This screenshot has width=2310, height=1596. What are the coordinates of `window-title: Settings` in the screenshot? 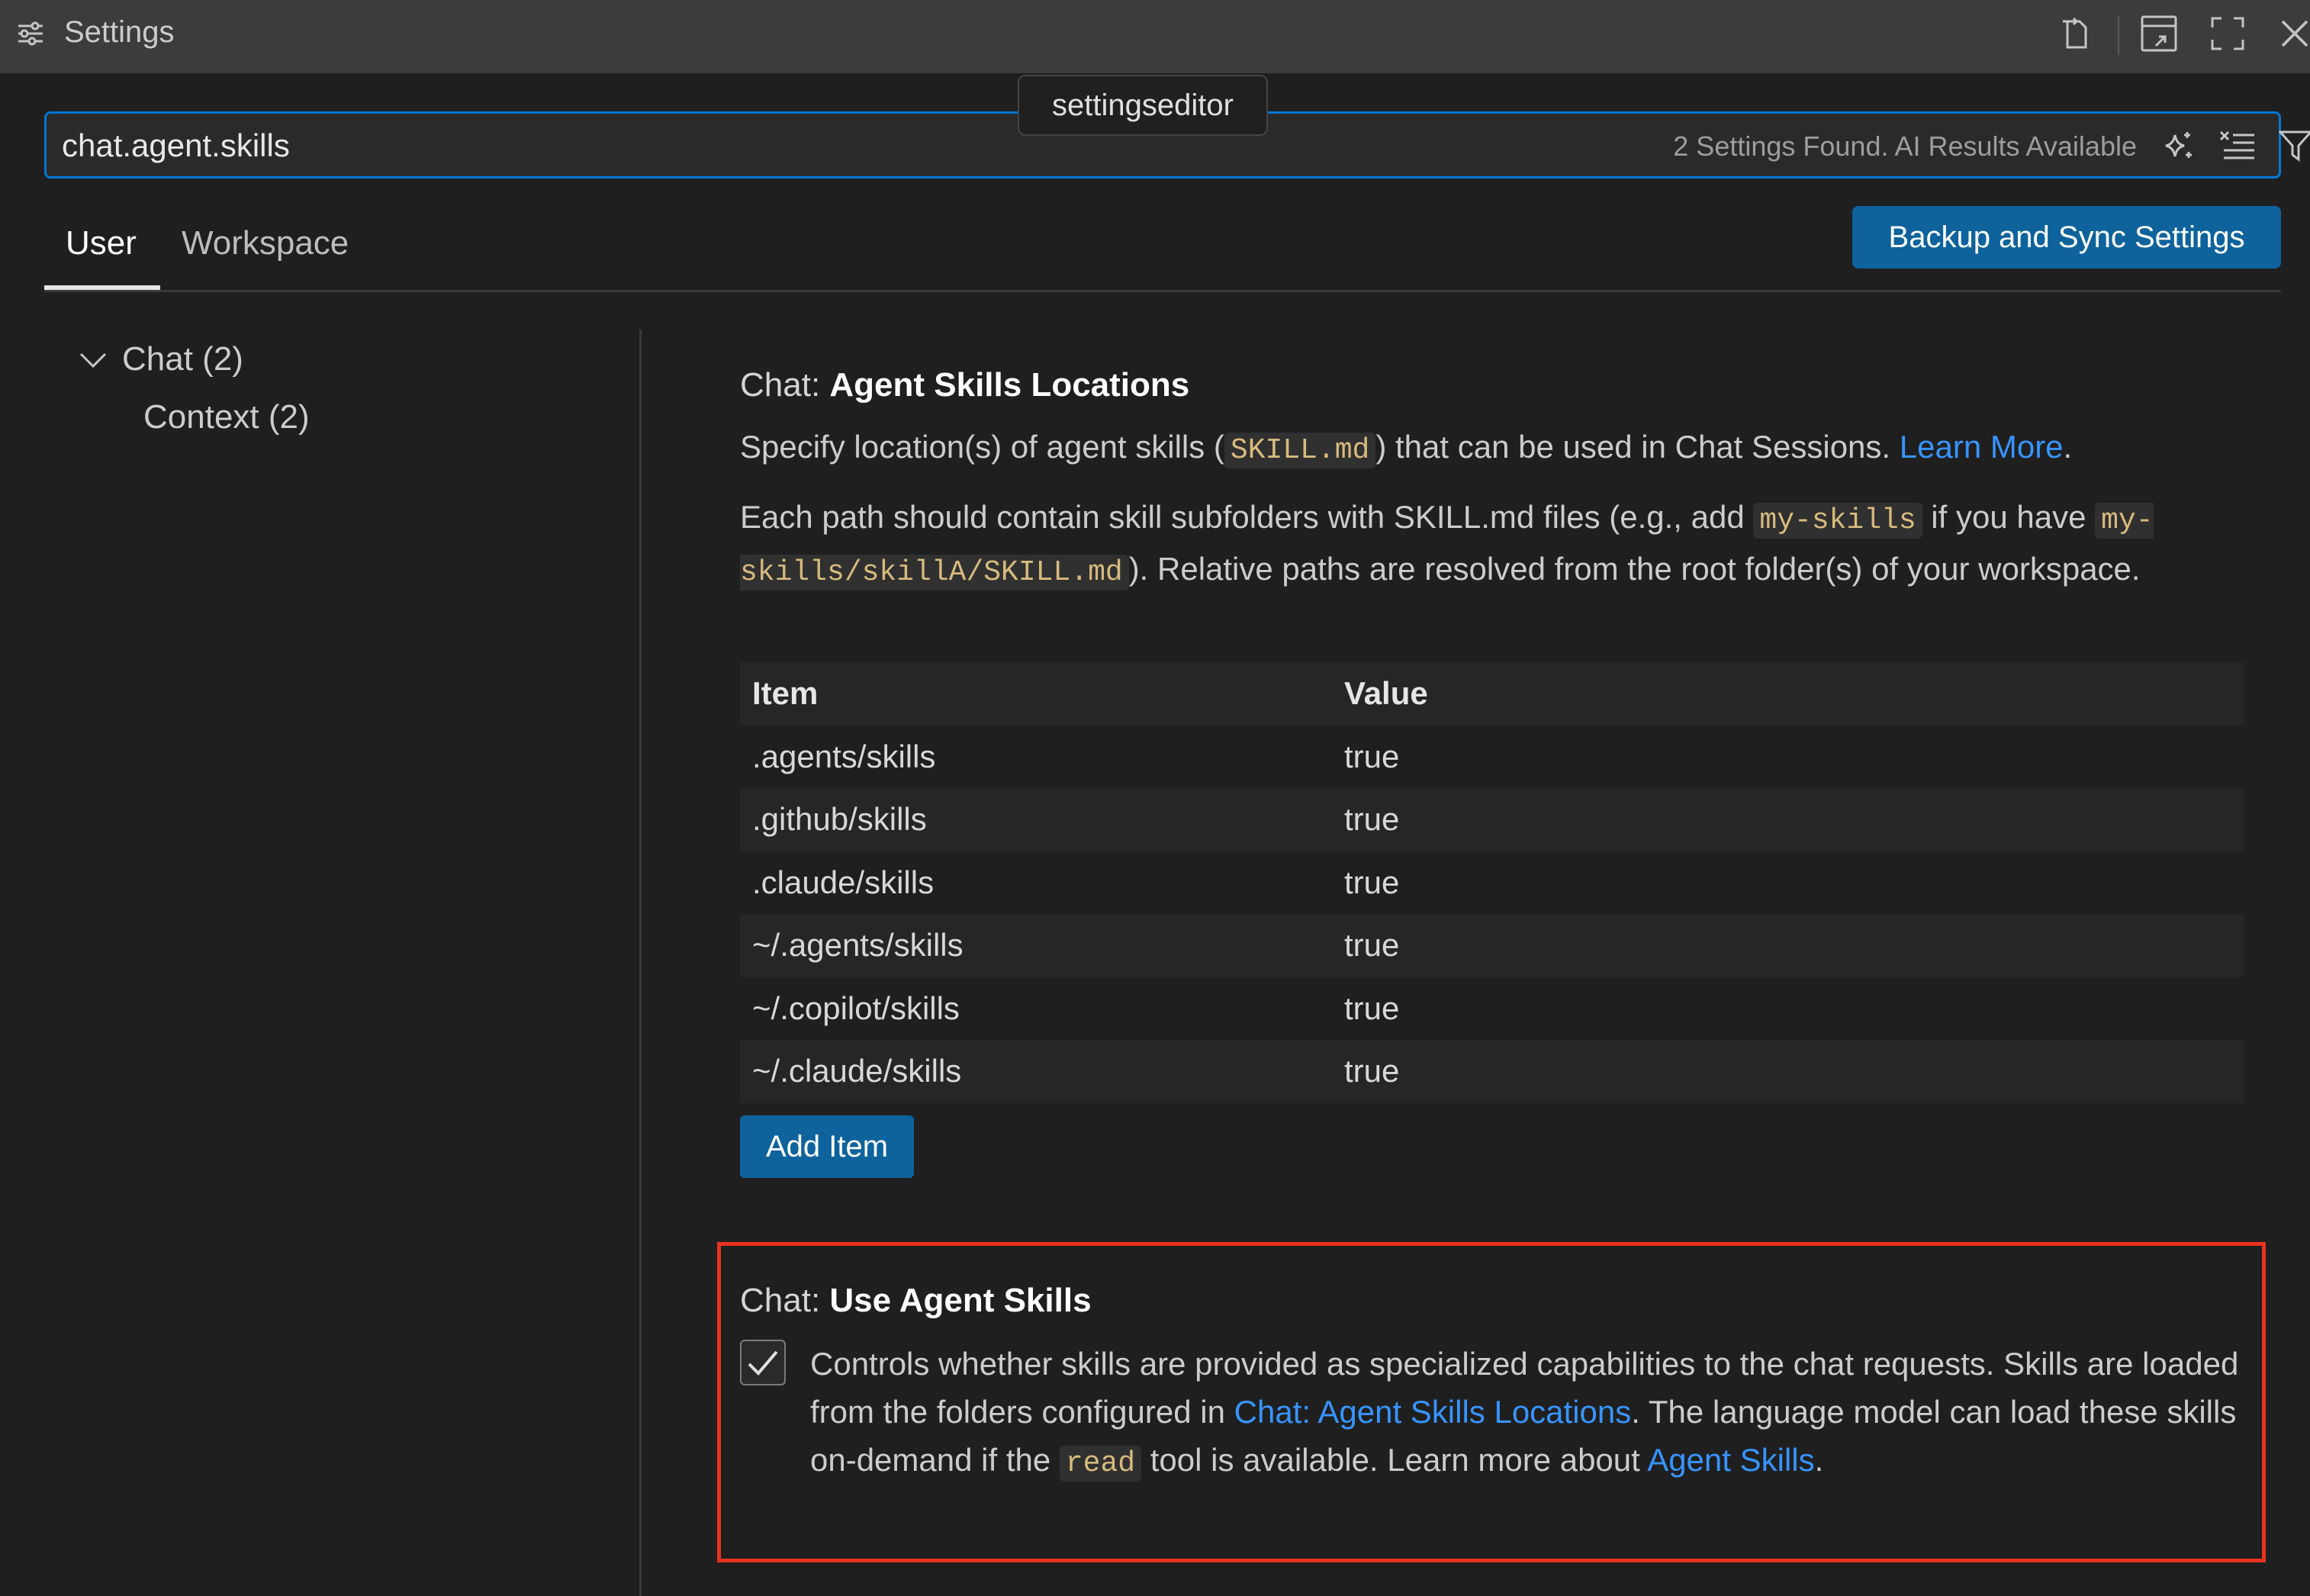 It's located at (119, 32).